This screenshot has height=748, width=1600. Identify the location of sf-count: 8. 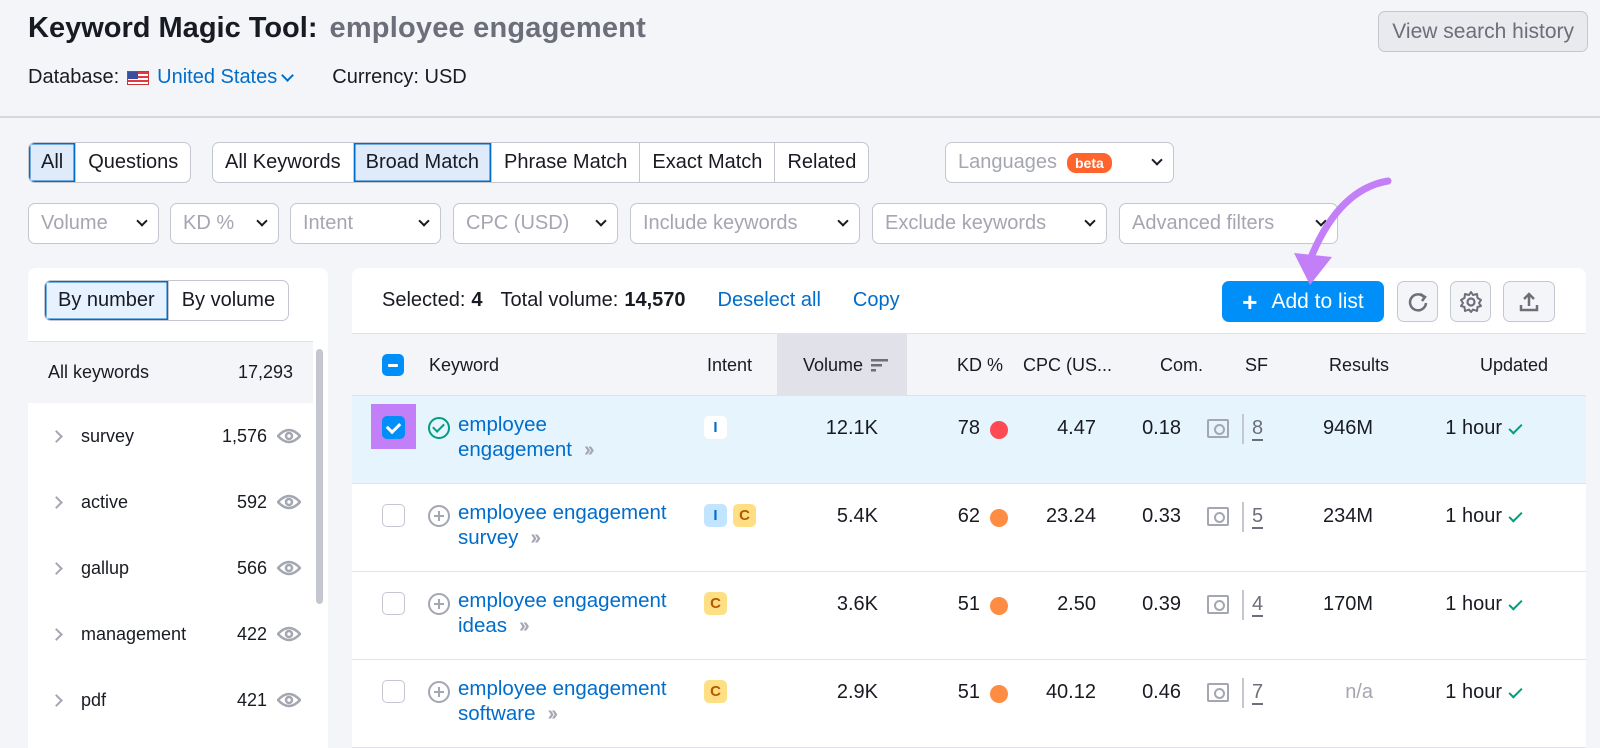
(1258, 429).